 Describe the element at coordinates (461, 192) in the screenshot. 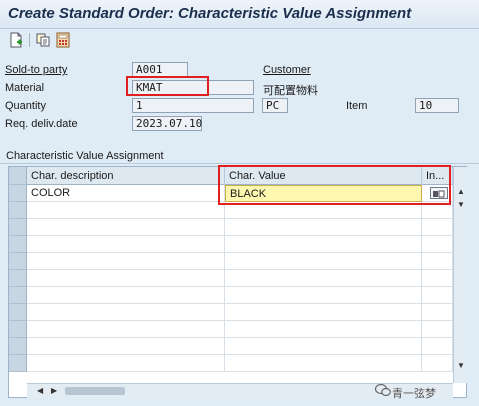

I see `scroll-up-icon: ▲` at that location.